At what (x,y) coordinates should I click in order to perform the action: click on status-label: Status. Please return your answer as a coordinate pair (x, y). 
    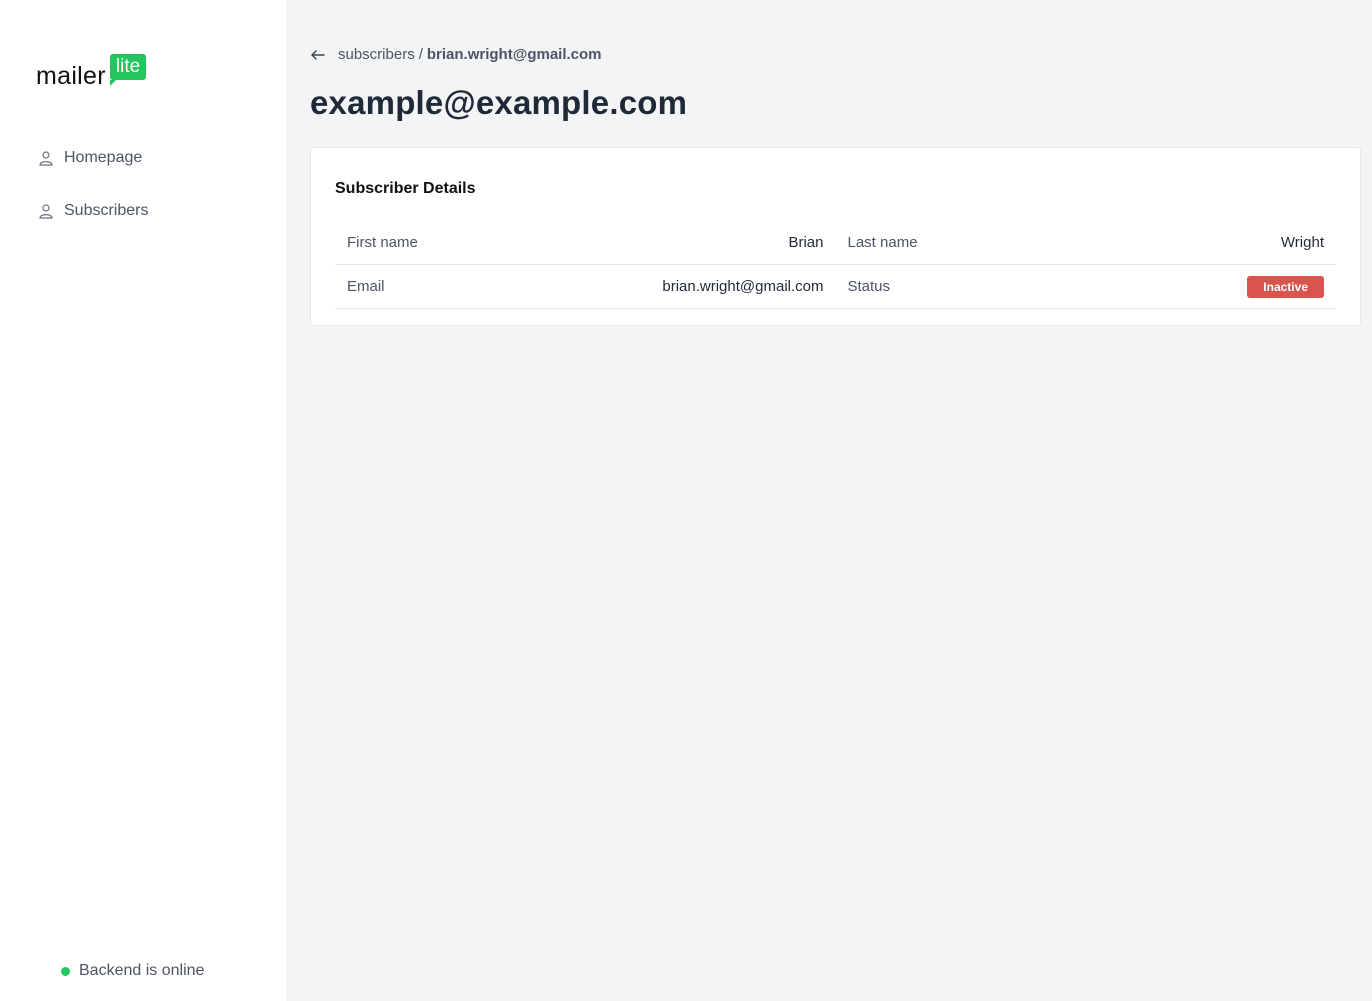
    Looking at the image, I should click on (869, 286).